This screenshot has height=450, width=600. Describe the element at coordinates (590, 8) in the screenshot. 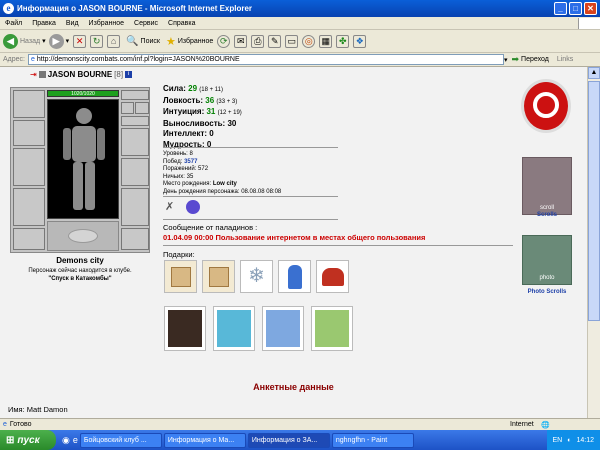

I see `close-button: ✕` at that location.